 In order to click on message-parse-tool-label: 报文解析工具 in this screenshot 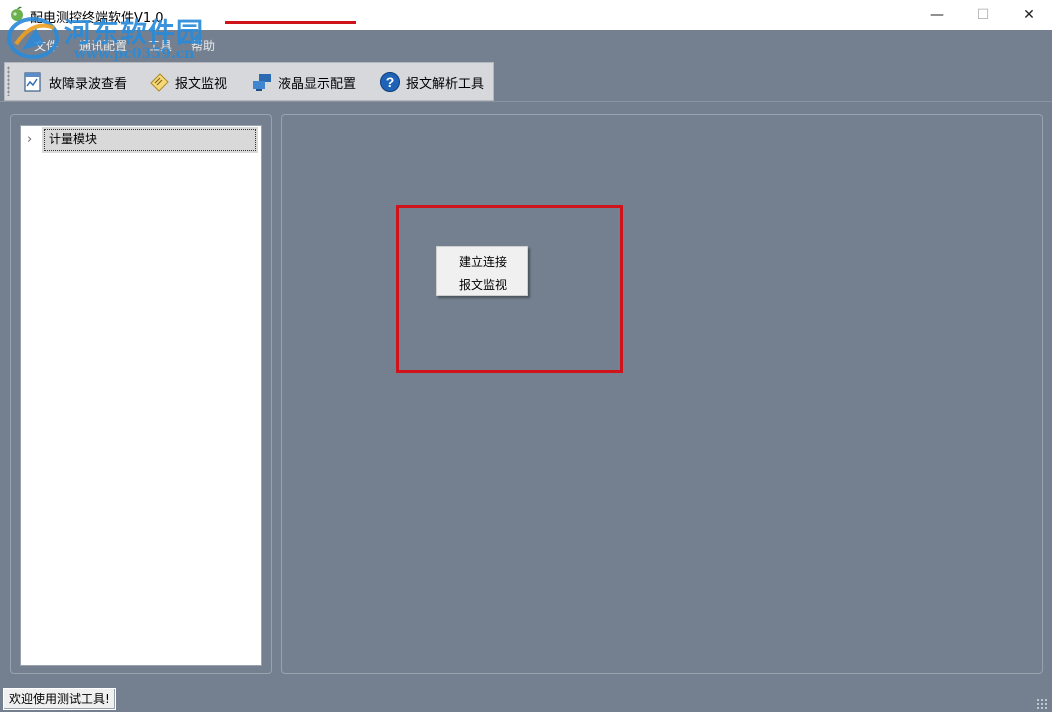, I will do `click(445, 84)`.